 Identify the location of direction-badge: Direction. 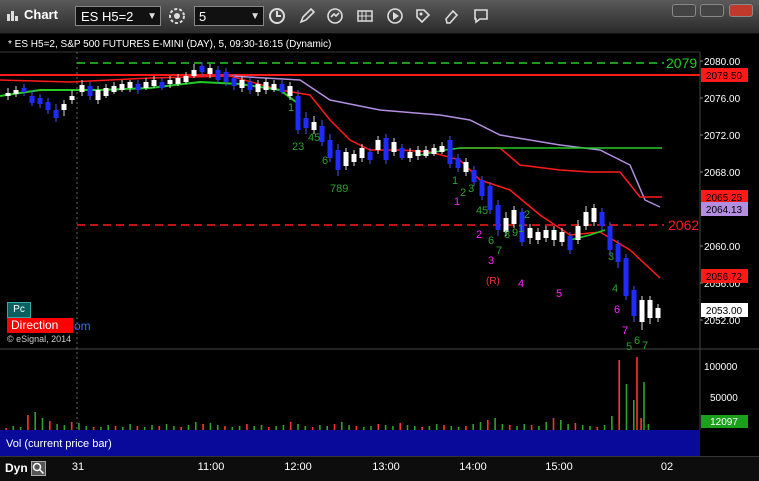
(40, 325).